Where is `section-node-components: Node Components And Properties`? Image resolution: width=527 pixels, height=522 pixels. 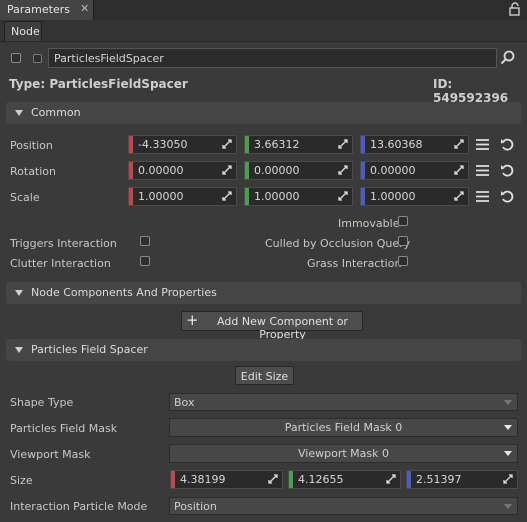 section-node-components: Node Components And Properties is located at coordinates (263, 293).